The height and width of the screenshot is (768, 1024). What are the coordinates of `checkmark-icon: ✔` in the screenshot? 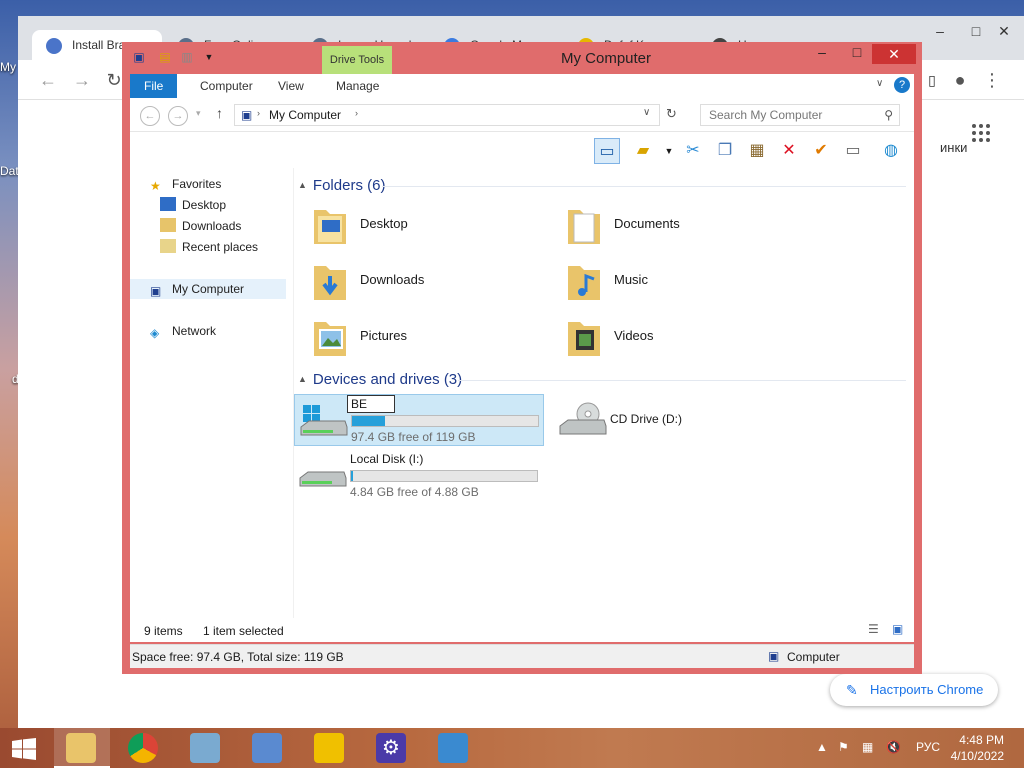 It's located at (821, 151).